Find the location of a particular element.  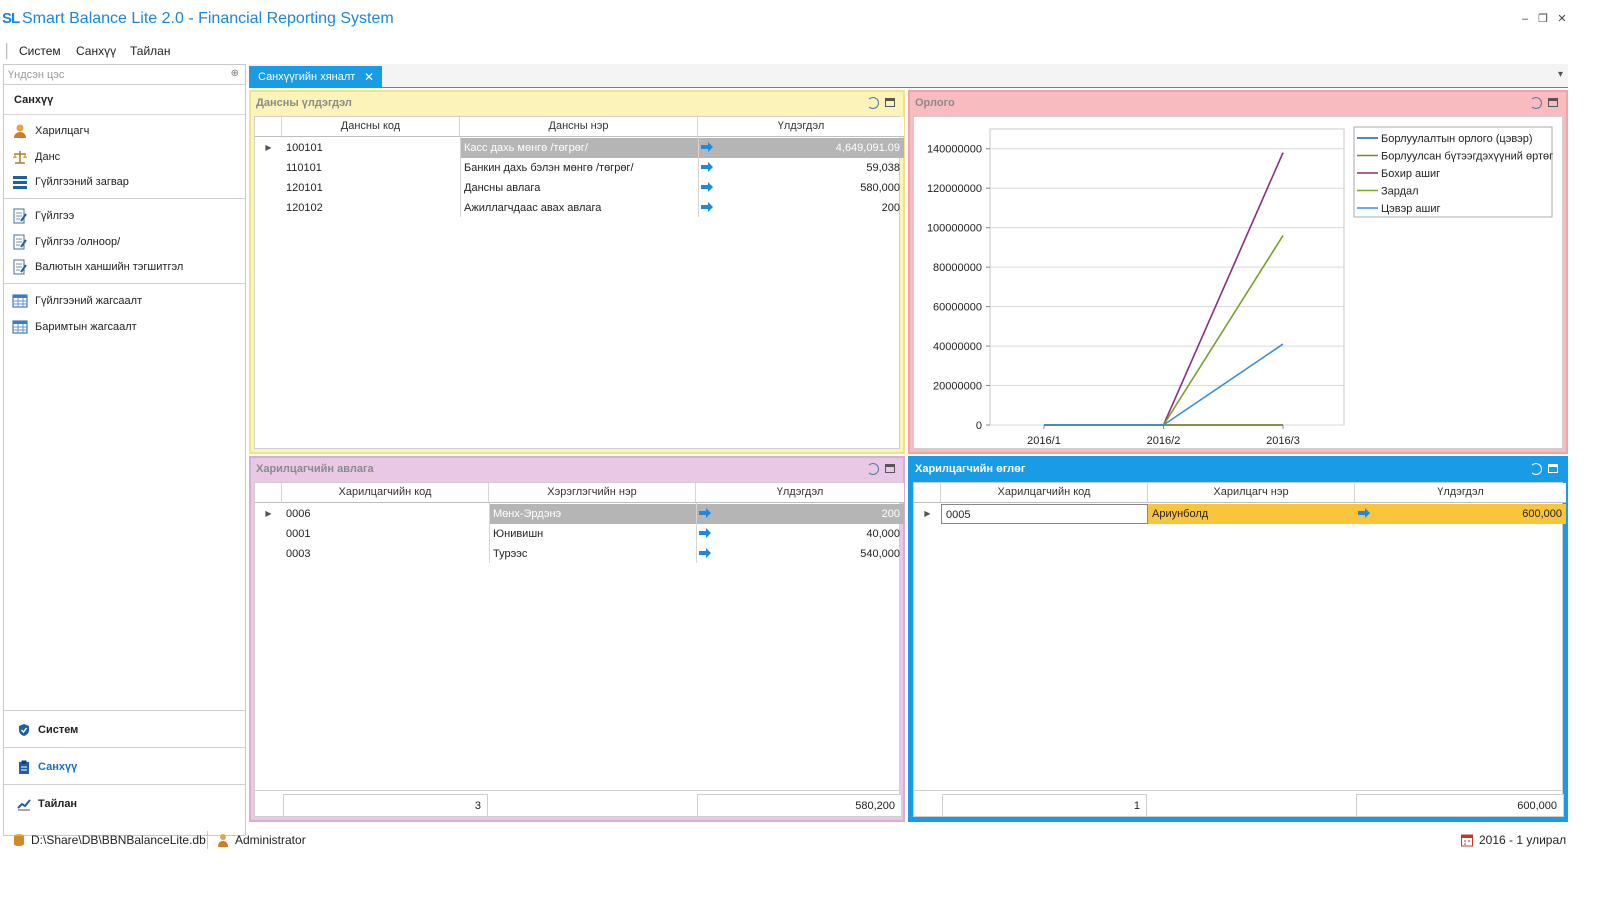

column-header: Харилцагч нэр is located at coordinates (1251, 493).